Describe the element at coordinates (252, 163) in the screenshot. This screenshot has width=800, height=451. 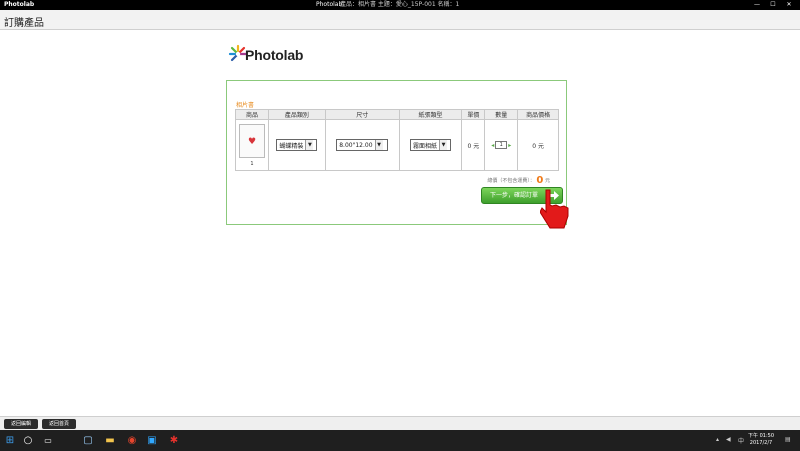
I see `thumbnail-label: 1` at that location.